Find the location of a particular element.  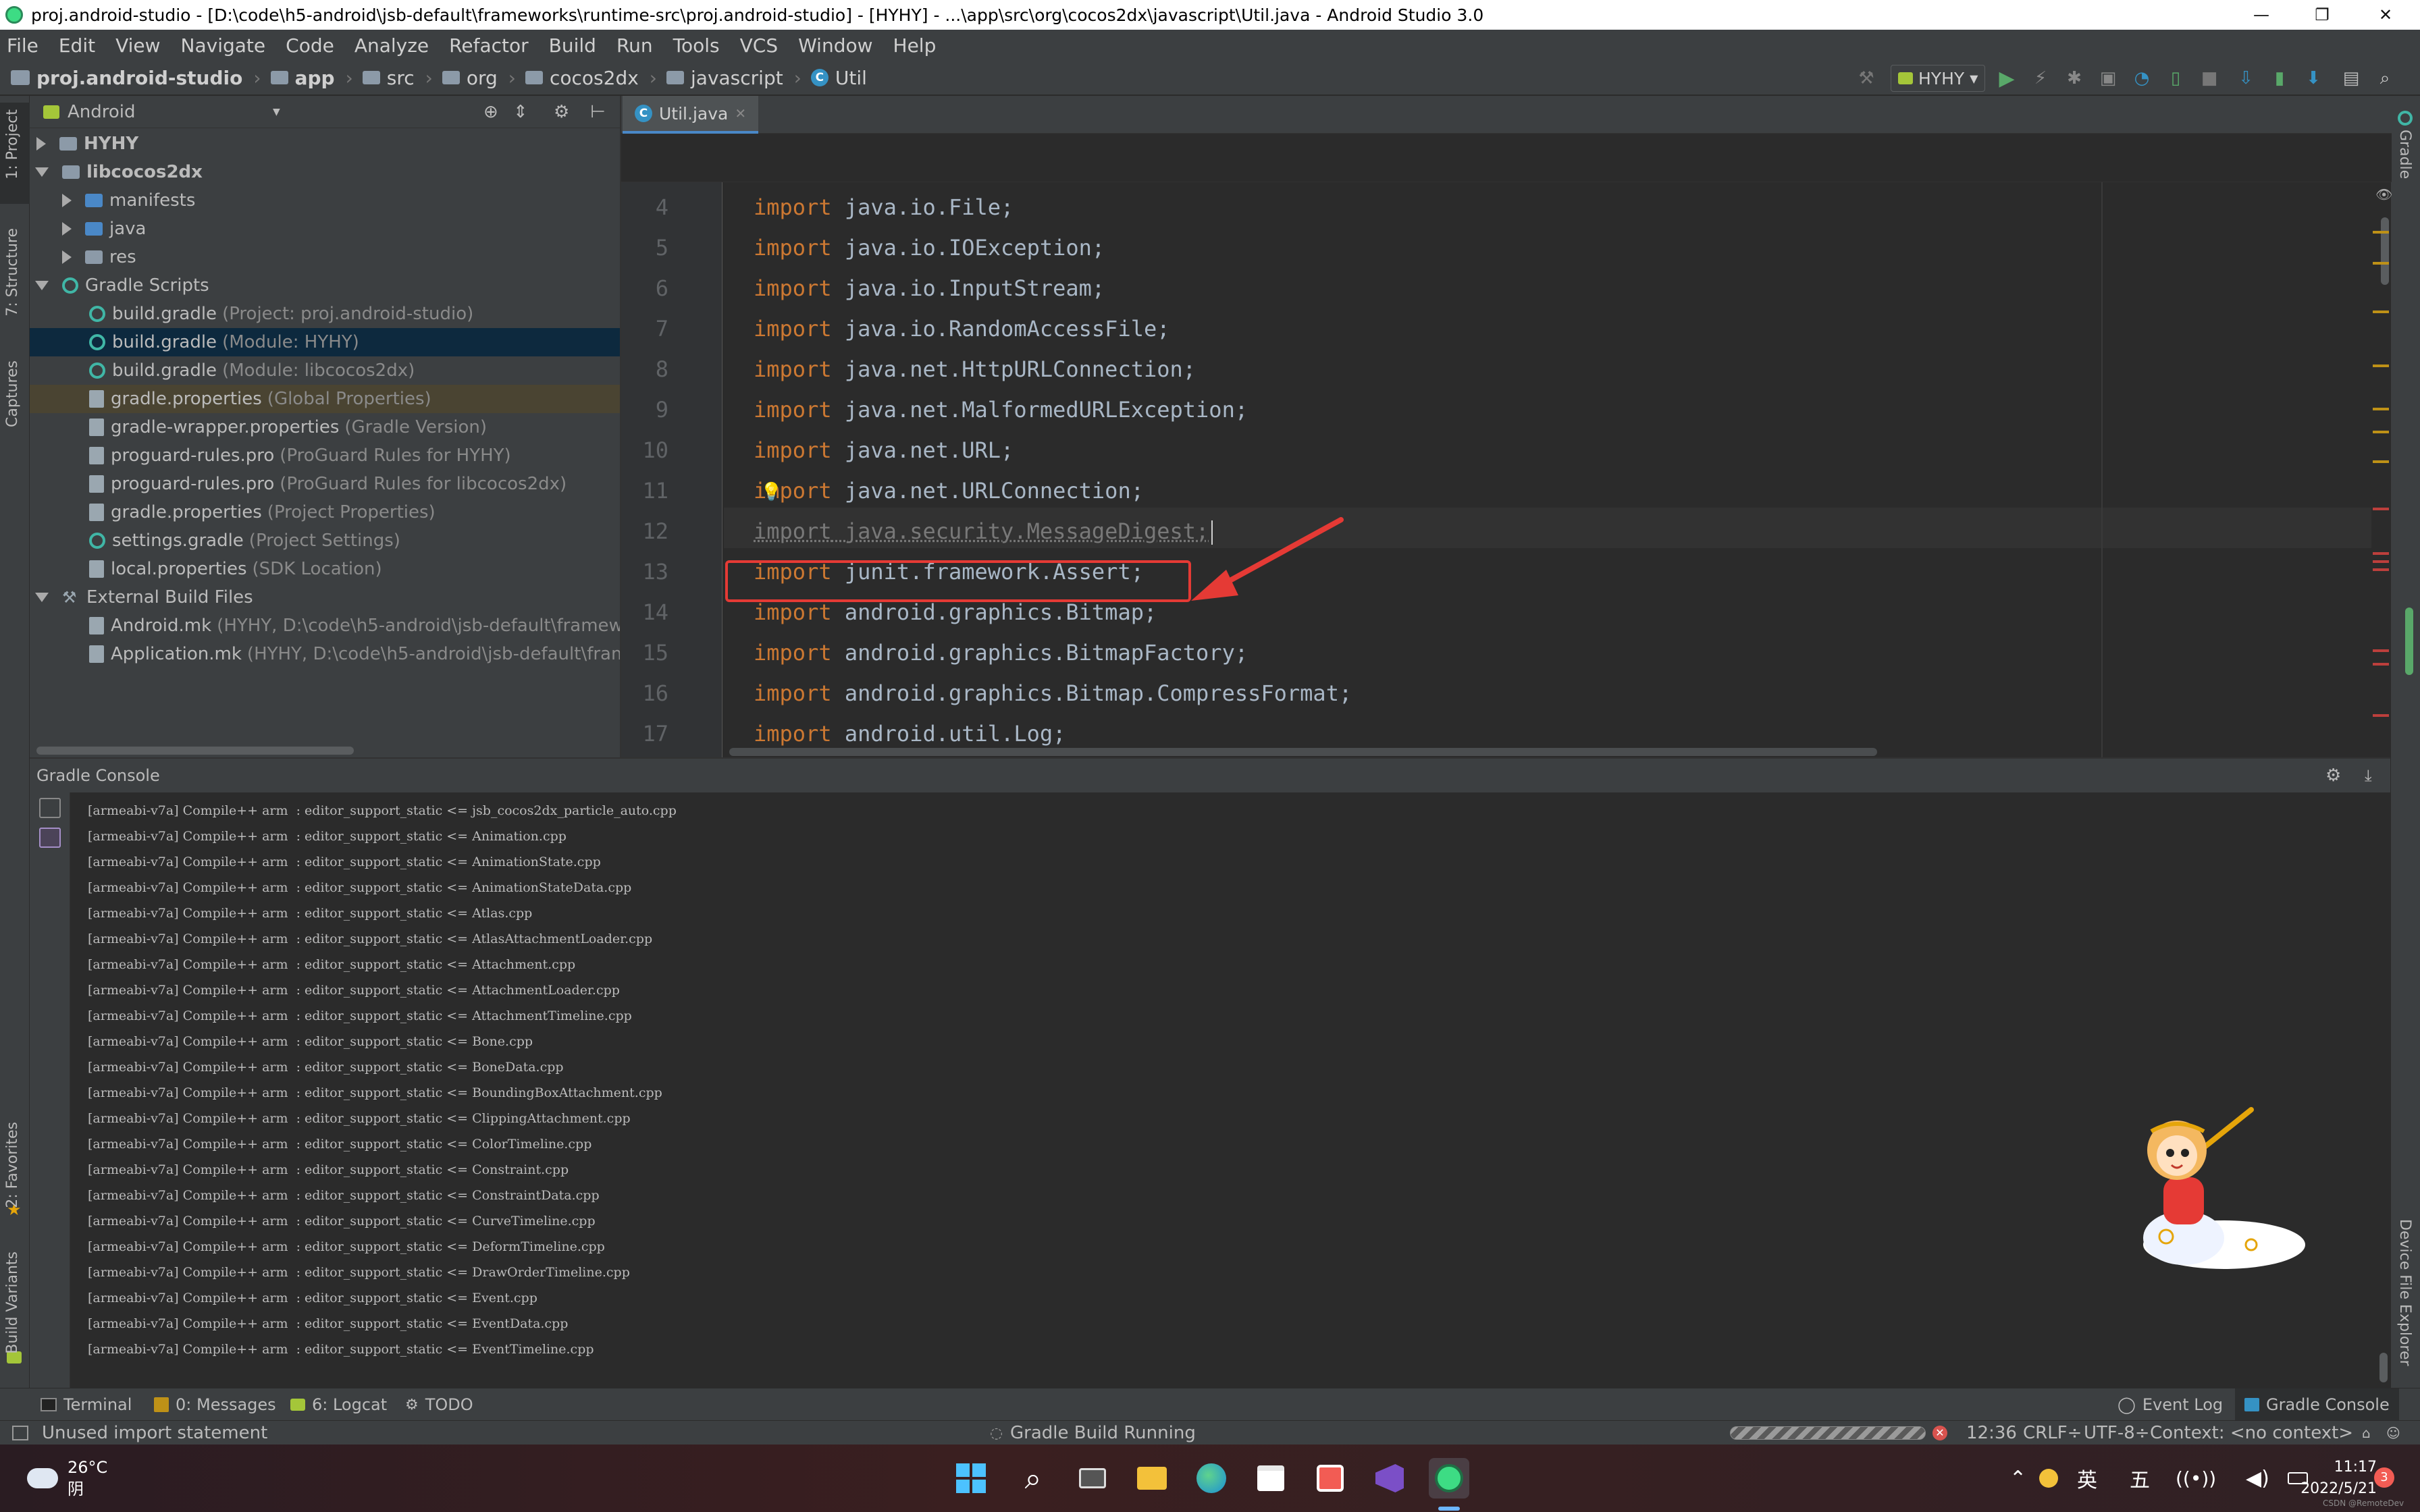

menu-vcs: VCS is located at coordinates (759, 45).